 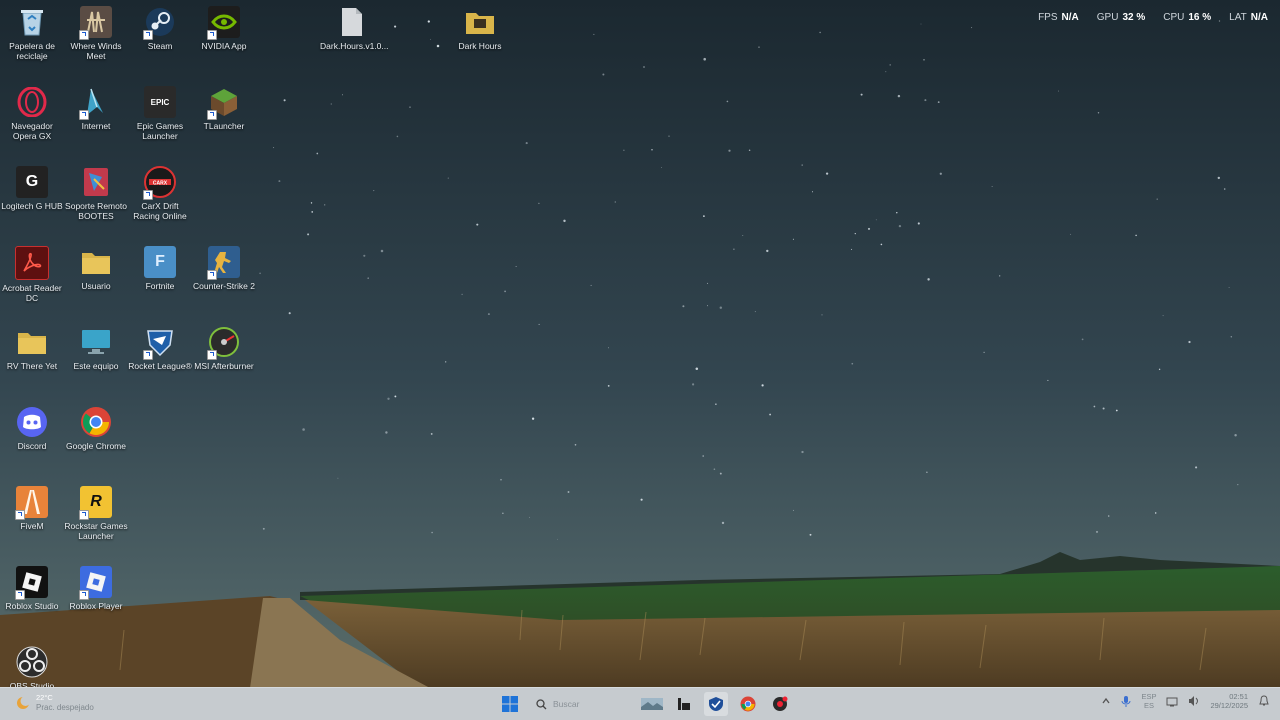 What do you see at coordinates (223, 103) in the screenshot?
I see `tlauncher-icon` at bounding box center [223, 103].